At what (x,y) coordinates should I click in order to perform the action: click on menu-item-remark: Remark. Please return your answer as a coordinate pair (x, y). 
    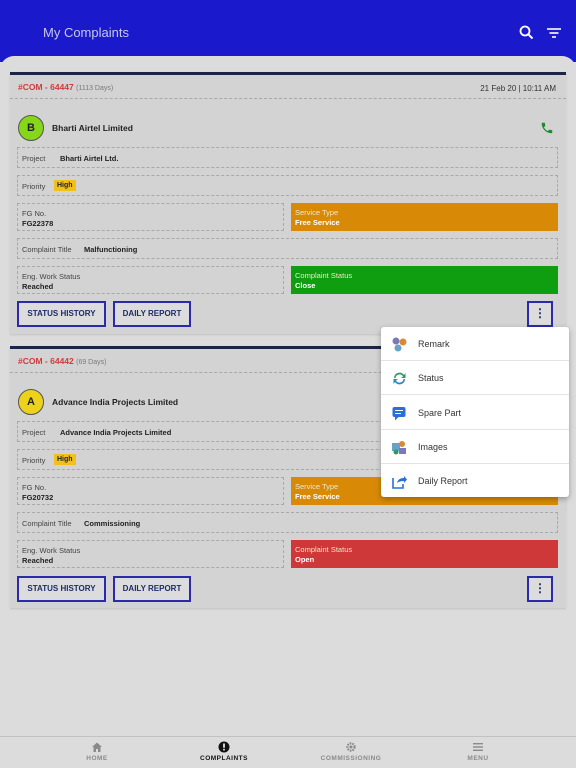
    Looking at the image, I should click on (475, 344).